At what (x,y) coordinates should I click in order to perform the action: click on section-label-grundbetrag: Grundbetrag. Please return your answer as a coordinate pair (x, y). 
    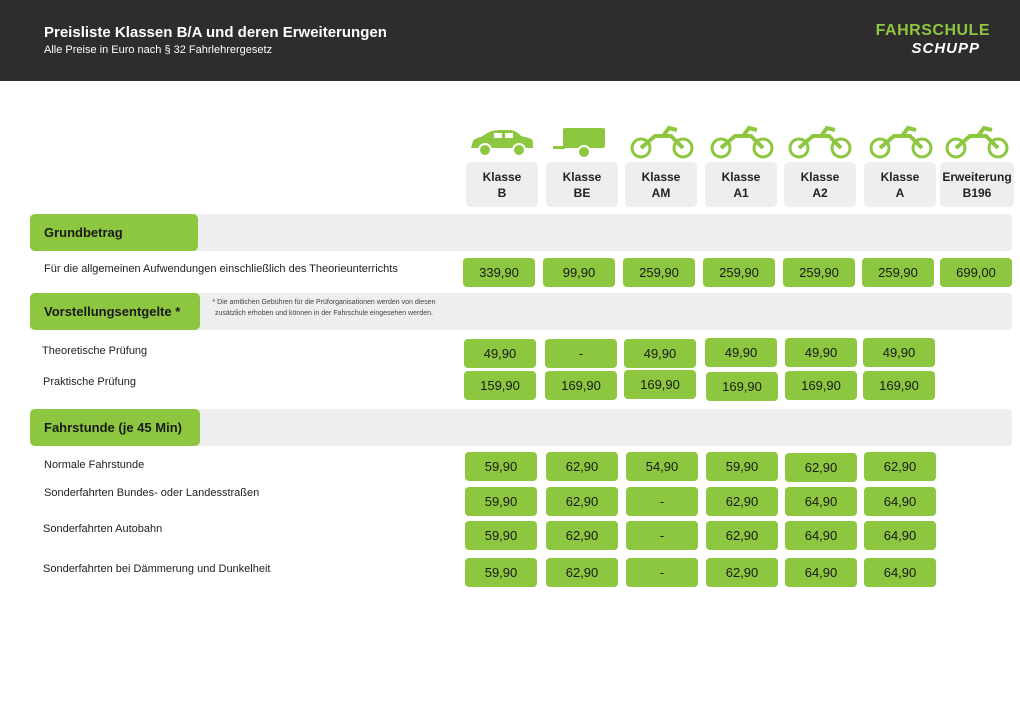
    Looking at the image, I should click on (114, 232).